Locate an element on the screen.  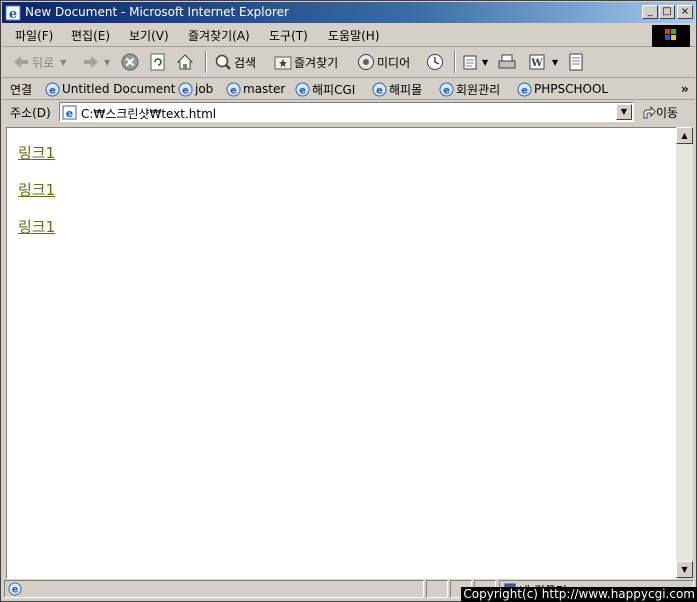
mail-icon is located at coordinates (470, 62).